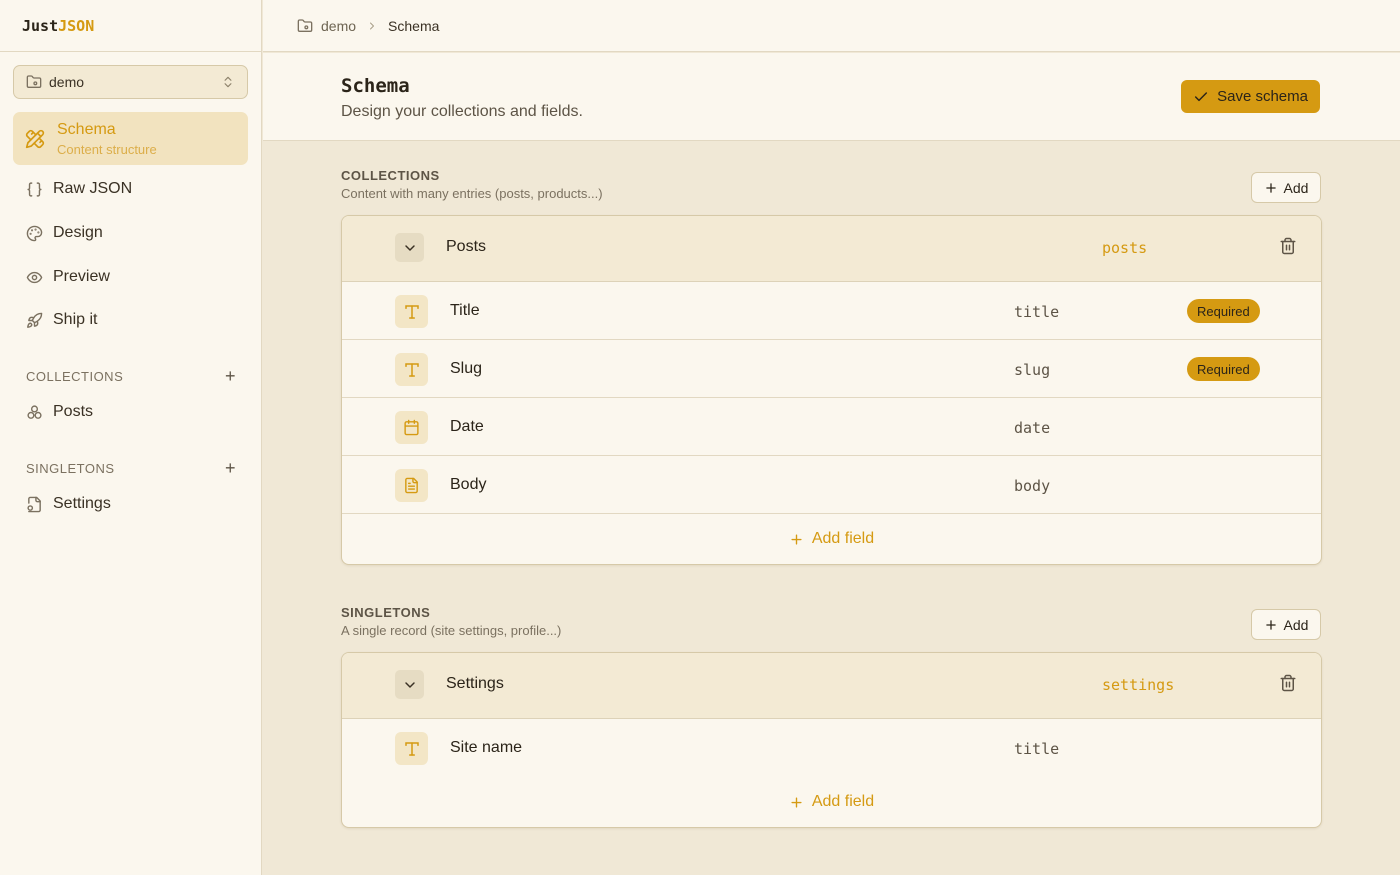 This screenshot has height=875, width=1400. What do you see at coordinates (130, 138) in the screenshot?
I see `sidebar-item-schema: Schema Content structure` at bounding box center [130, 138].